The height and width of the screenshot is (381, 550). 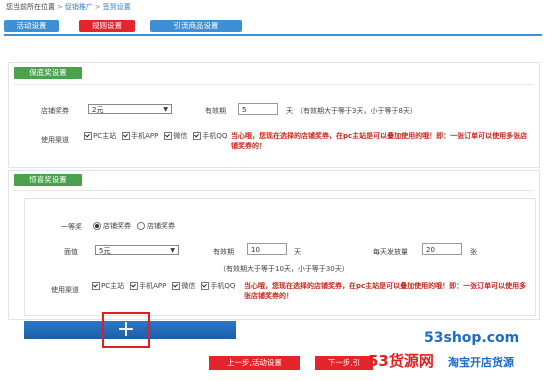 I want to click on guarantee-section-header: 保底奖设置, so click(x=48, y=73).